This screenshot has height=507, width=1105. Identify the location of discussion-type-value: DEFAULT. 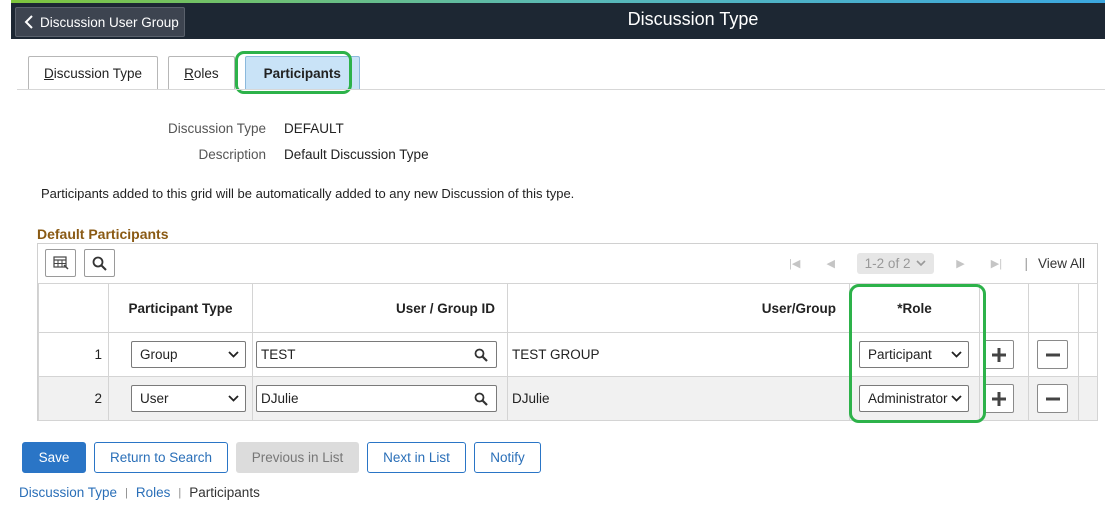
(314, 128).